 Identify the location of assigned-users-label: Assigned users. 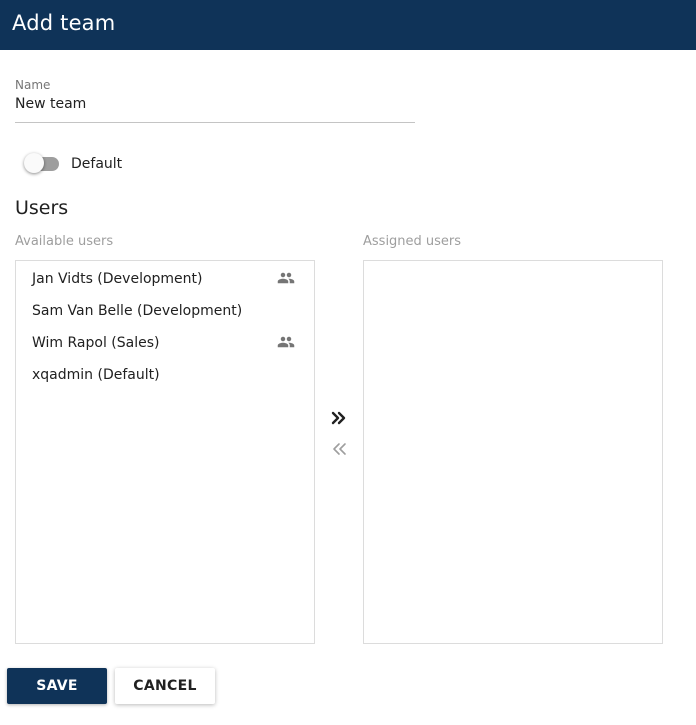
(412, 241).